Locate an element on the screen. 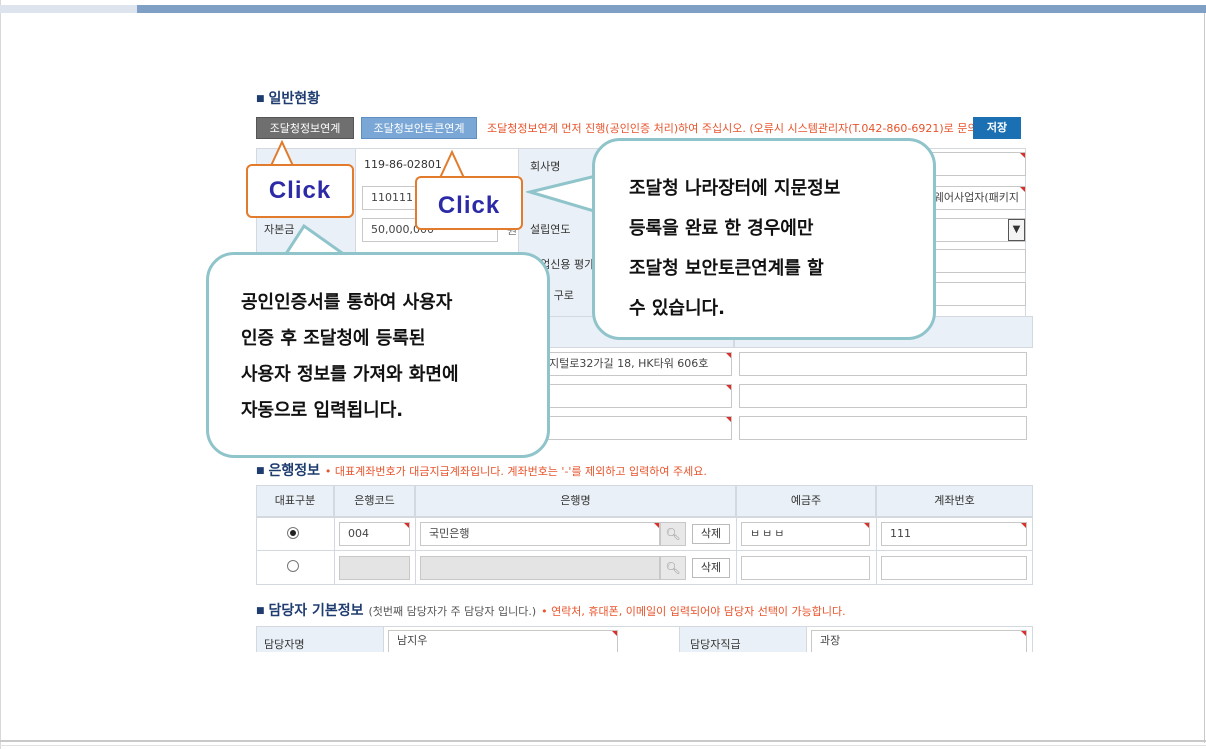  branch-phone-input is located at coordinates (883, 428).